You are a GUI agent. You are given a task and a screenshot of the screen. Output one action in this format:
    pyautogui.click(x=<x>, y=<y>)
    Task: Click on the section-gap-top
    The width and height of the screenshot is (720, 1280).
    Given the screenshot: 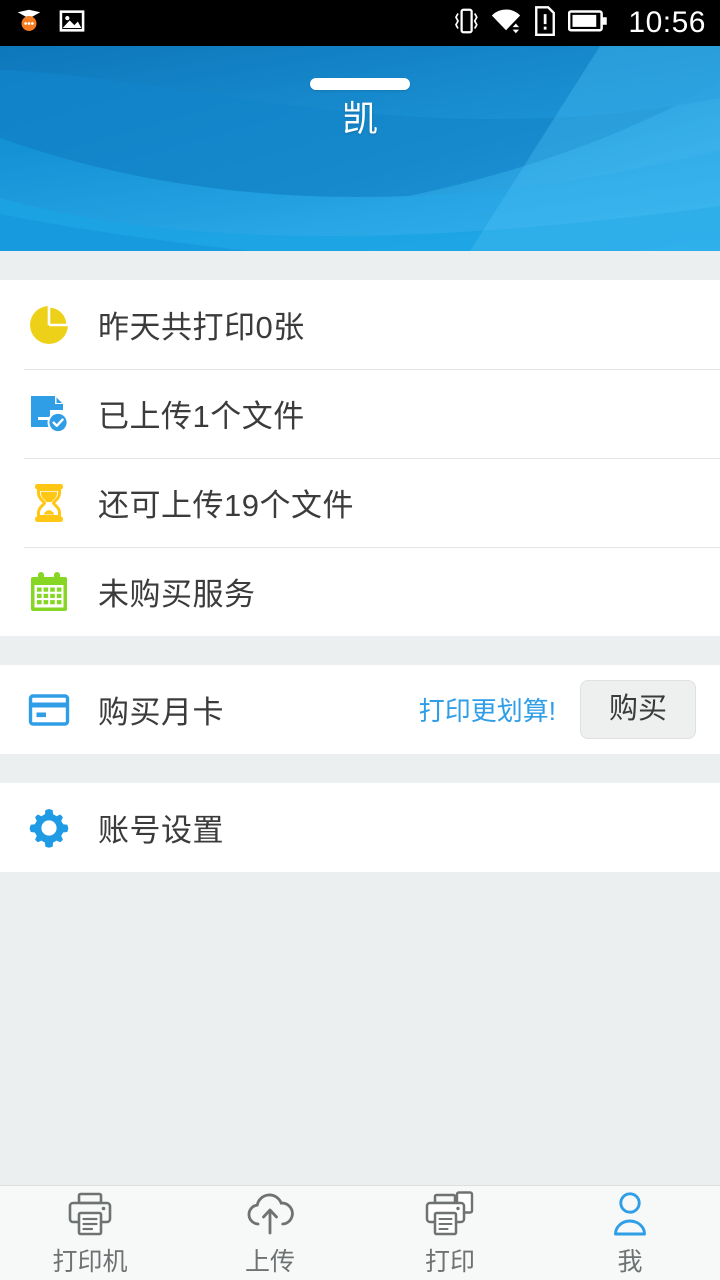 What is the action you would take?
    pyautogui.click(x=360, y=265)
    